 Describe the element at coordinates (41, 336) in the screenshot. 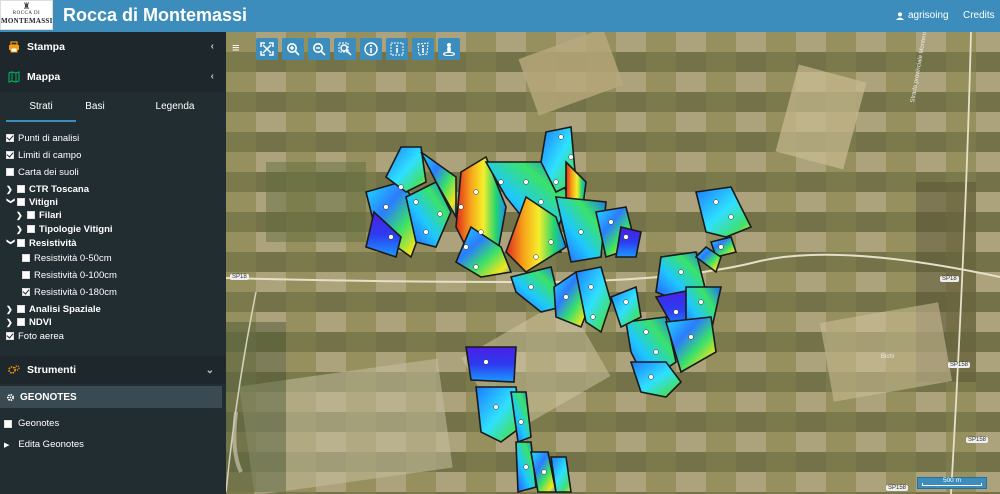

I see `layer-label: Foto aerea` at that location.